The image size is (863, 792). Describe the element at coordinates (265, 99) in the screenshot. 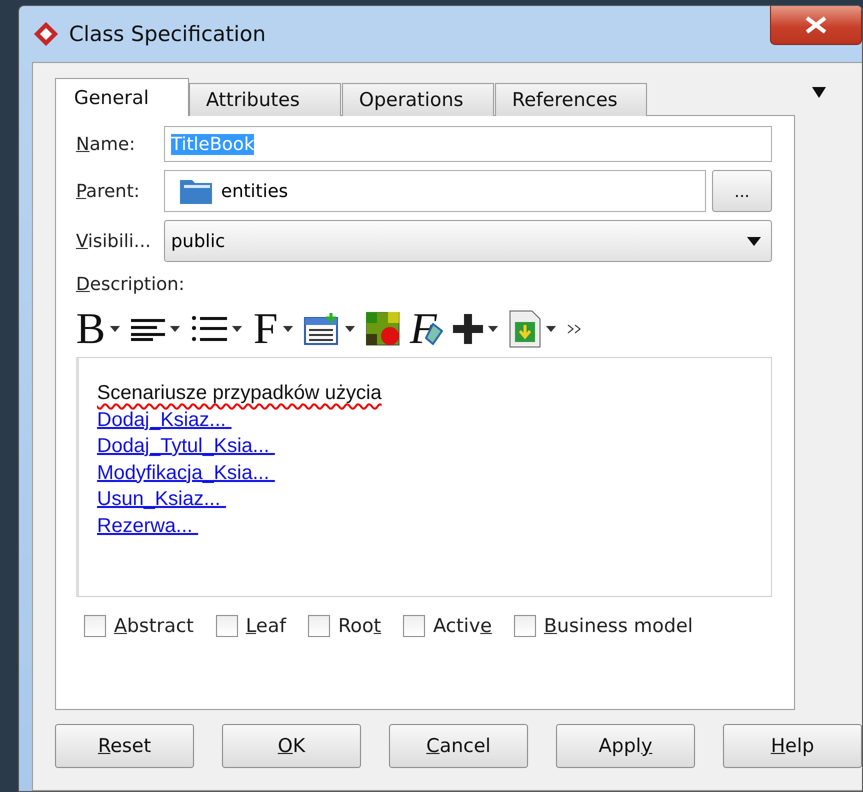

I see `tab: Attributes` at that location.